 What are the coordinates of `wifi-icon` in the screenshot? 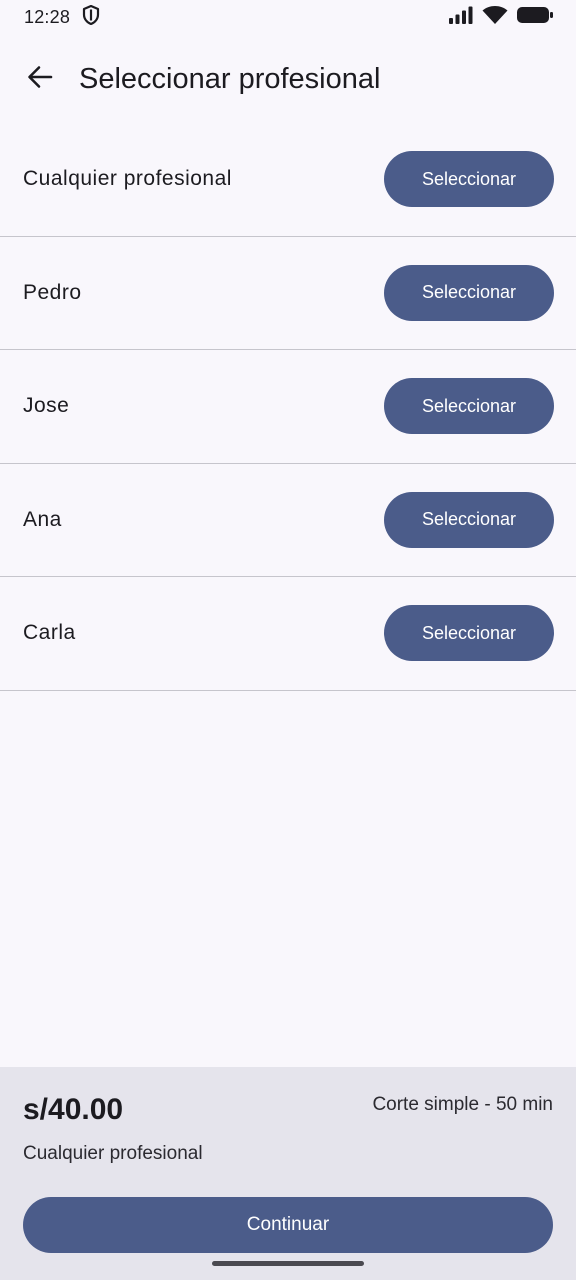 It's located at (495, 17).